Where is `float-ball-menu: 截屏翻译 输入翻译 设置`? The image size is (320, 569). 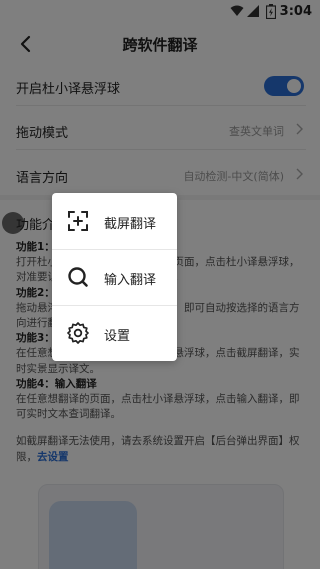
float-ball-menu: 截屏翻译 输入翻译 设置 is located at coordinates (114, 277).